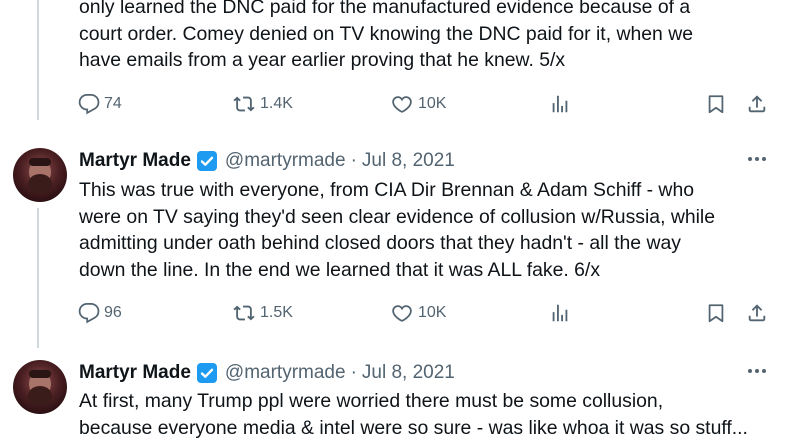 The width and height of the screenshot is (798, 441). I want to click on retweet-count: 1.4K, so click(276, 103).